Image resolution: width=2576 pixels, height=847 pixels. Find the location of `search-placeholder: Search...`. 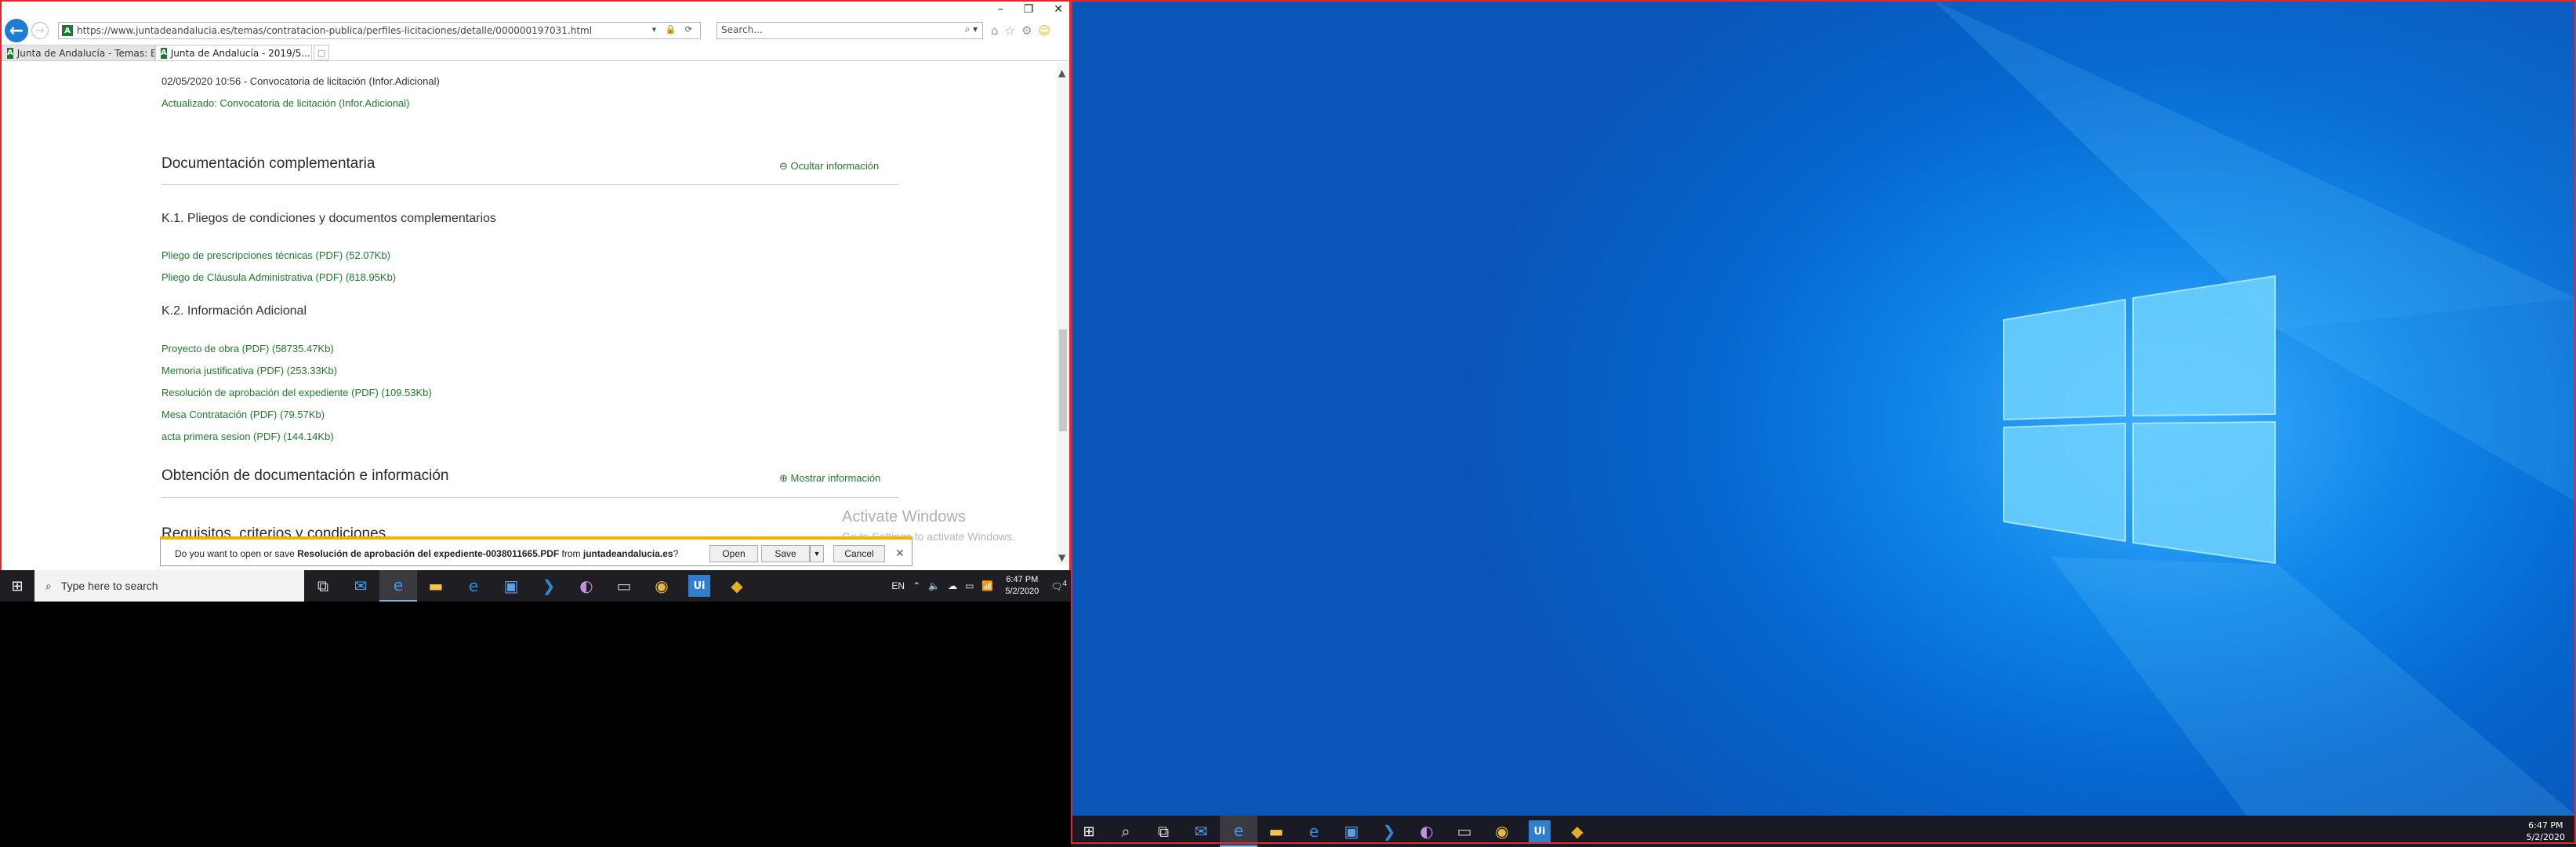

search-placeholder: Search... is located at coordinates (742, 29).